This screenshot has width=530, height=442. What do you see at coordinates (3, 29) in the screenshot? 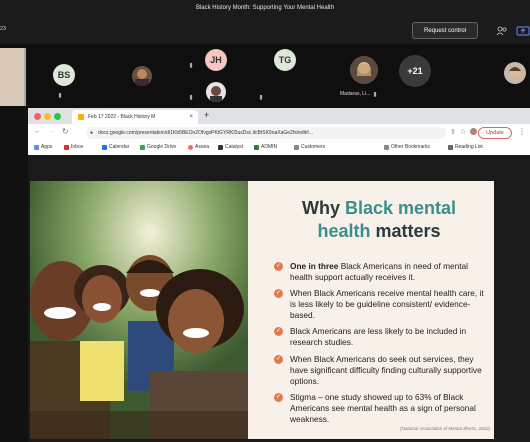
I see `meeting-timer: 23` at bounding box center [3, 29].